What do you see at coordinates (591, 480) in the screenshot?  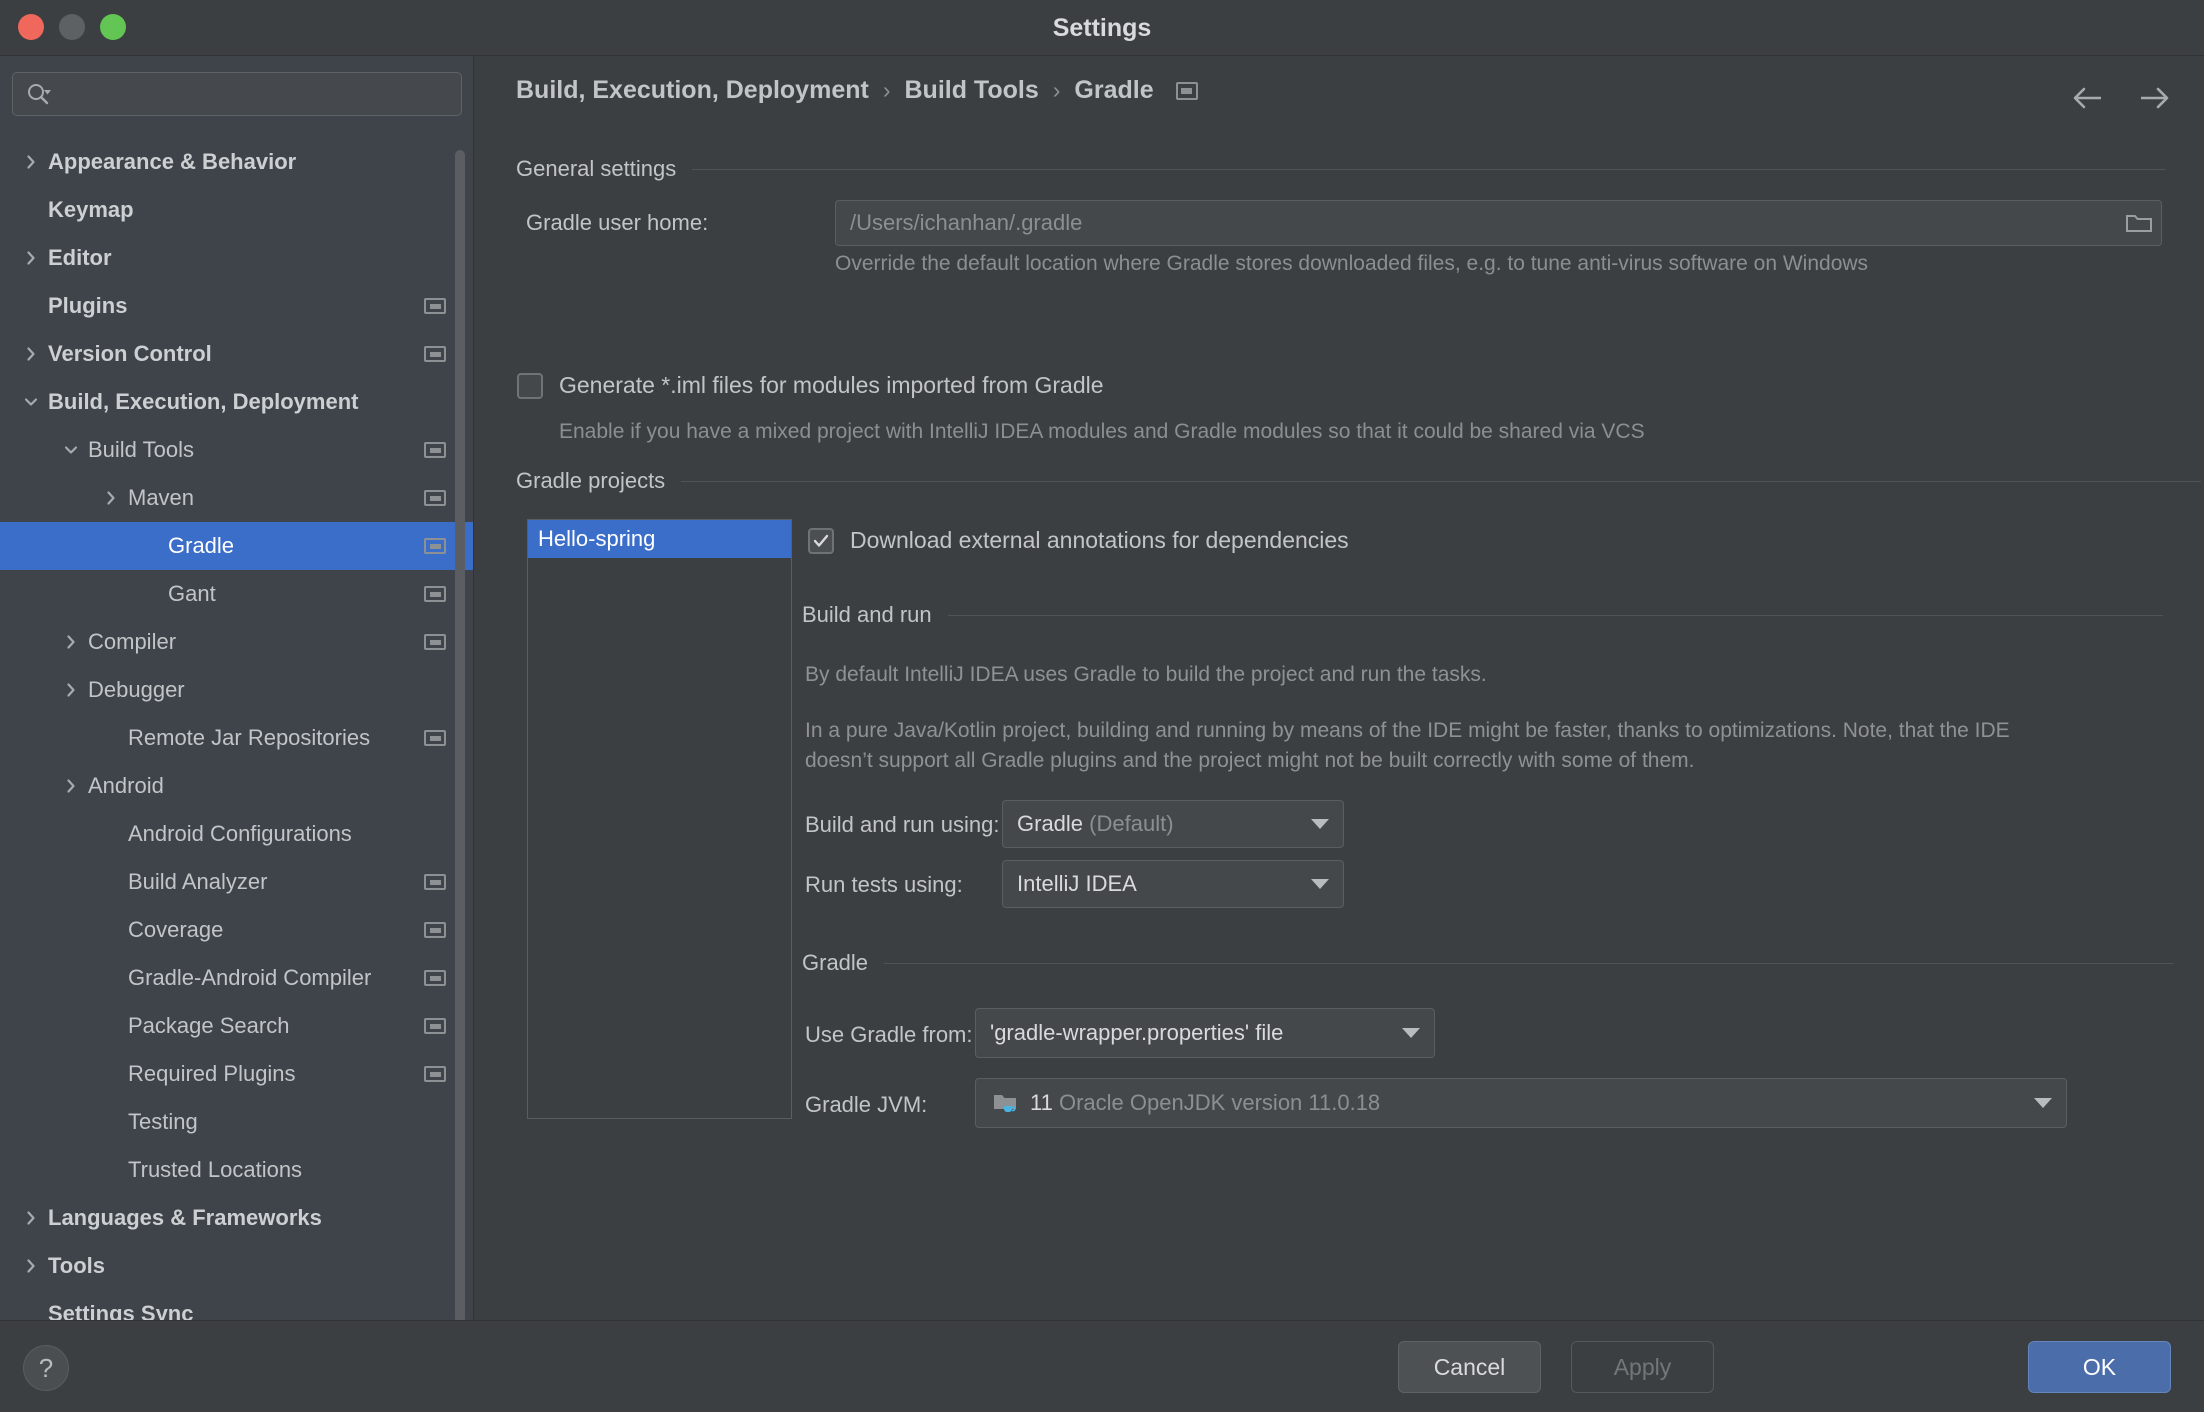 I see `gradle-projects-title: Gradle projects` at bounding box center [591, 480].